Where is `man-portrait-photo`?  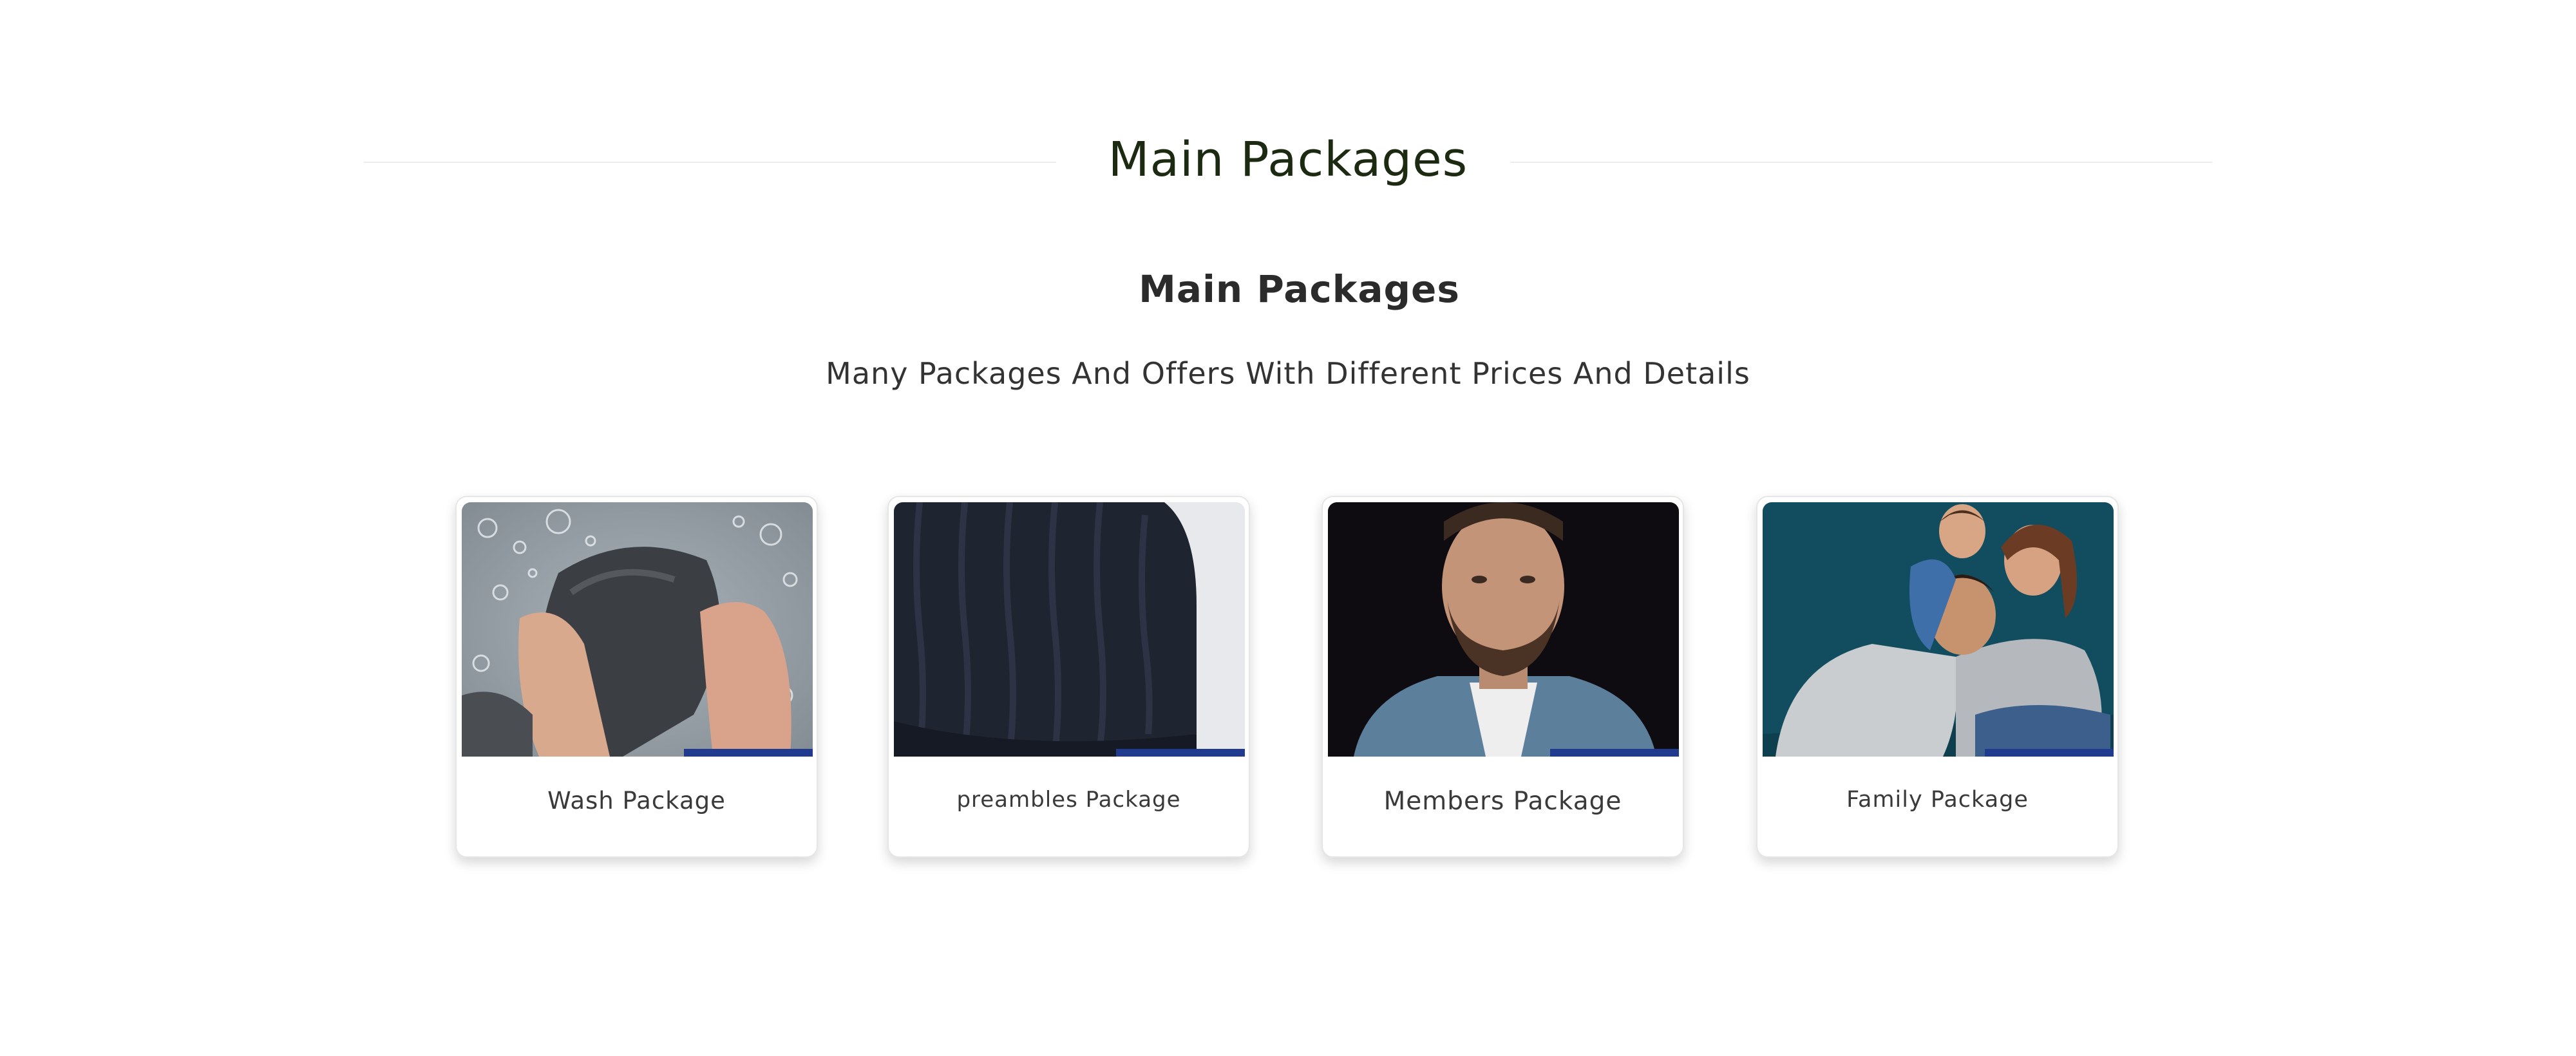 man-portrait-photo is located at coordinates (1504, 629).